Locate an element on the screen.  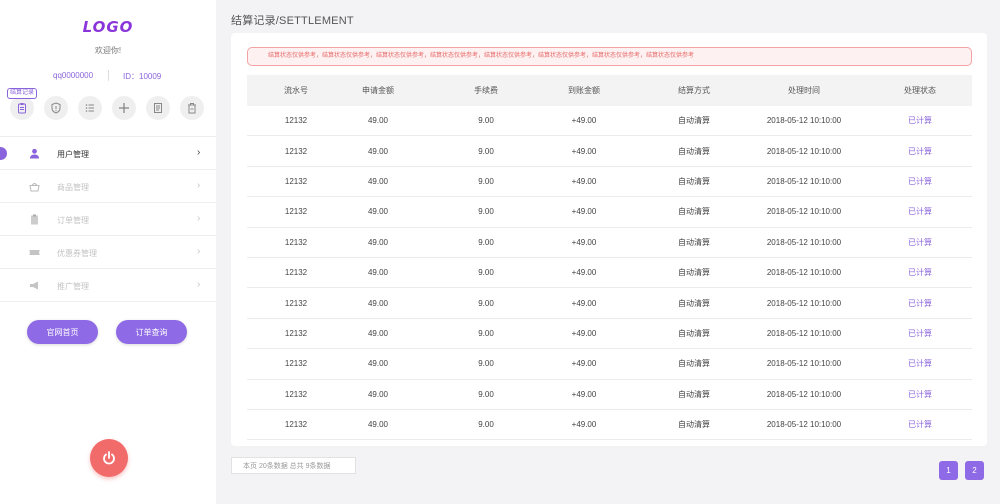
order-clipboard-icon is located at coordinates (34, 219).